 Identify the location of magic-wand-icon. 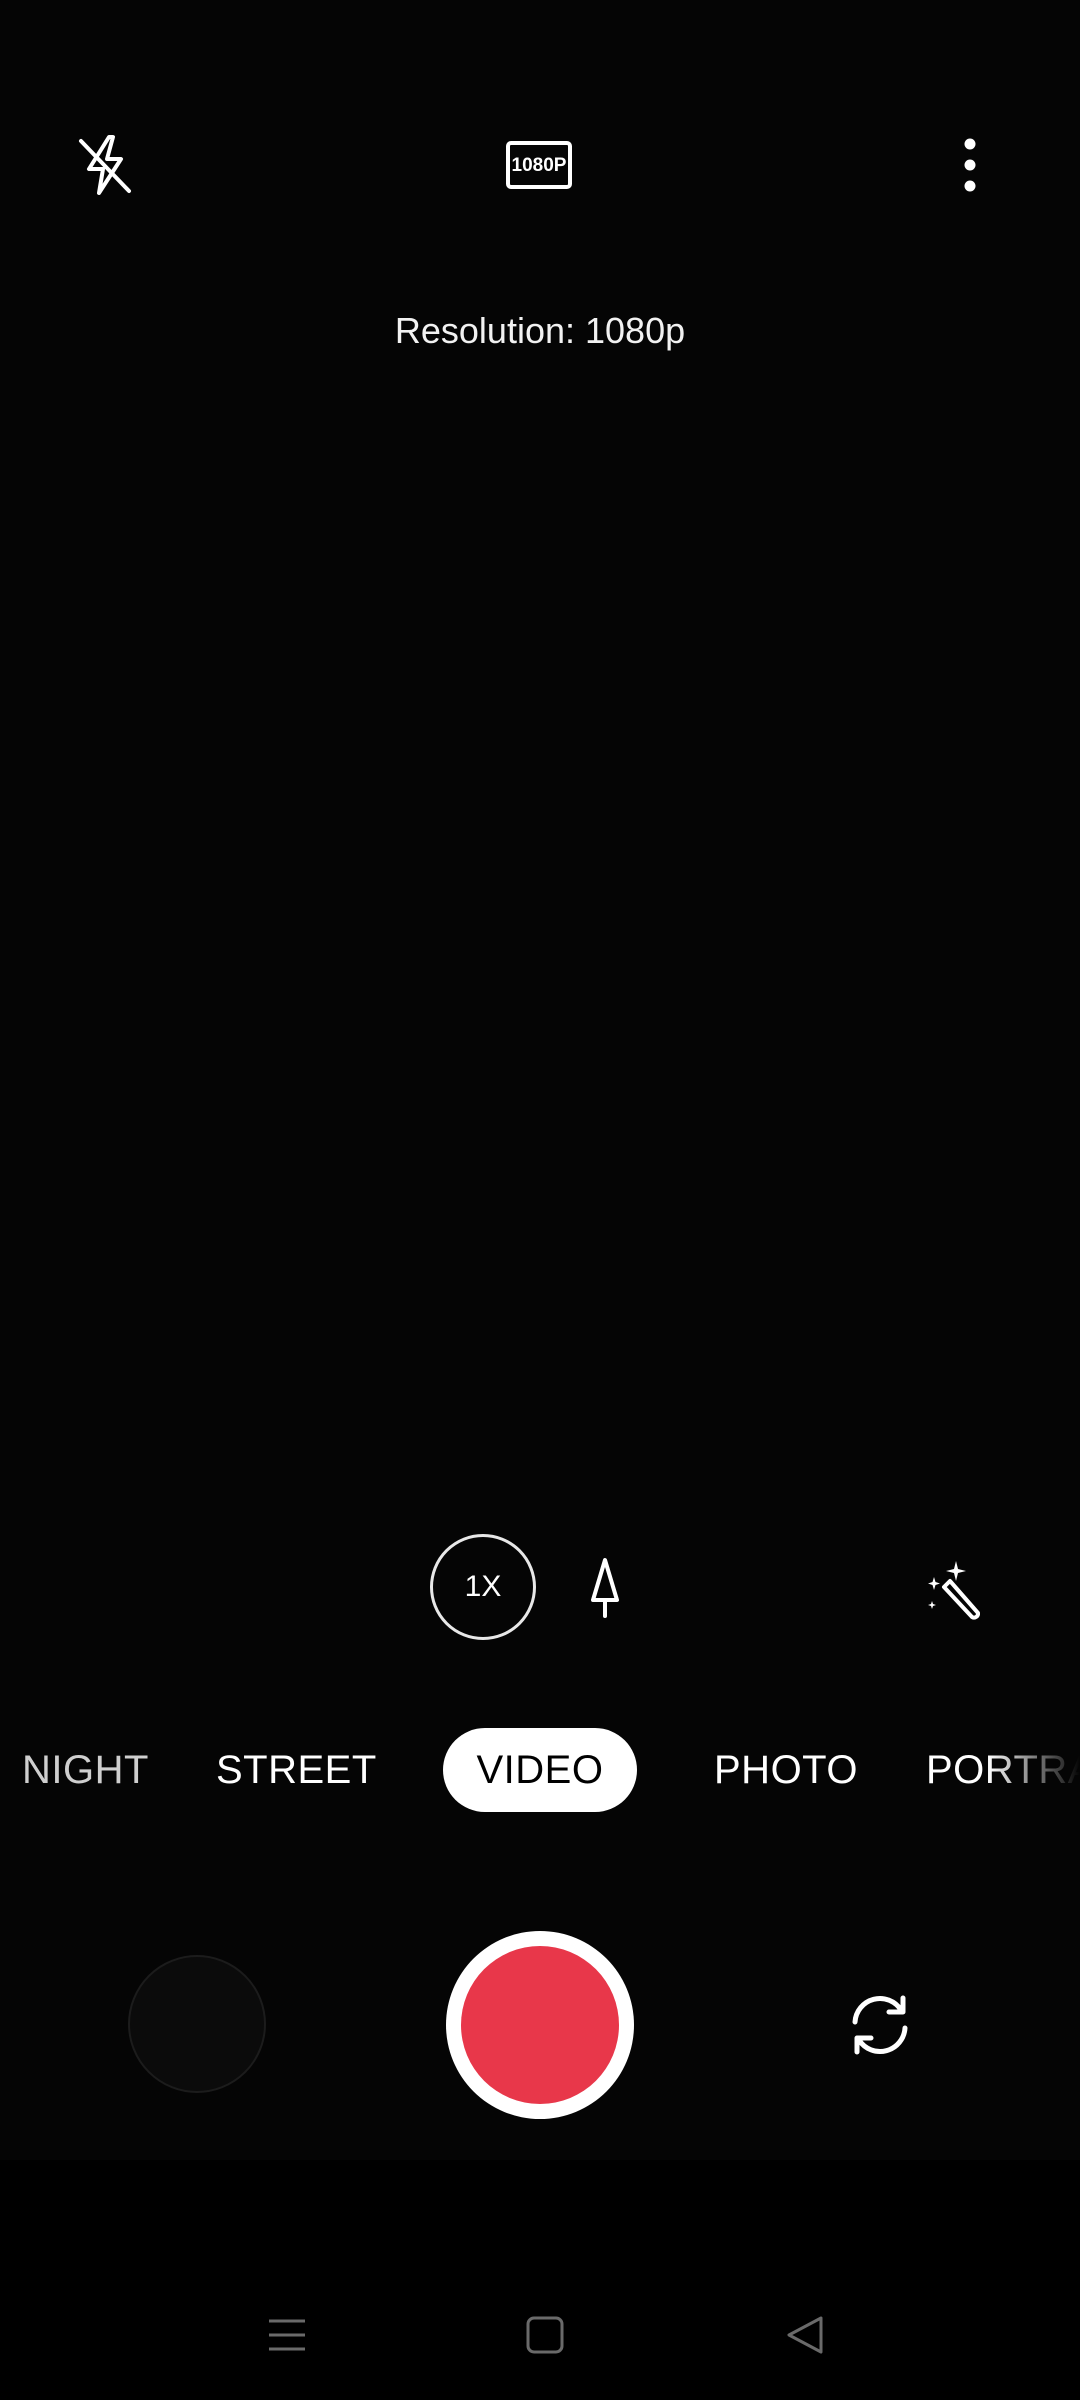
(954, 1590).